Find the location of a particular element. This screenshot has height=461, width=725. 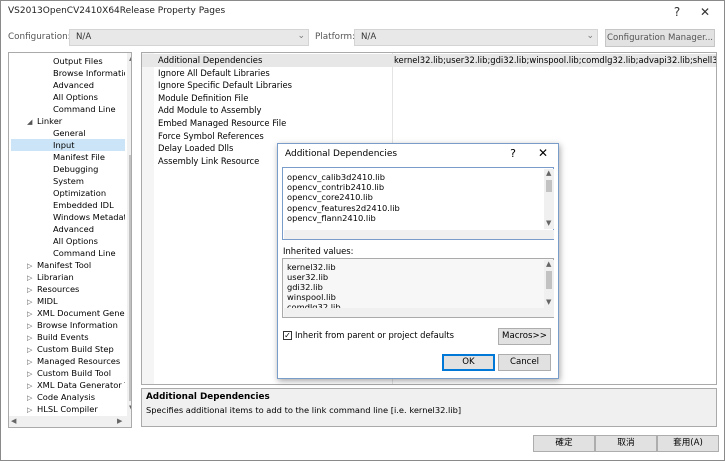

tree-item: Embedded IDL is located at coordinates (68, 205).